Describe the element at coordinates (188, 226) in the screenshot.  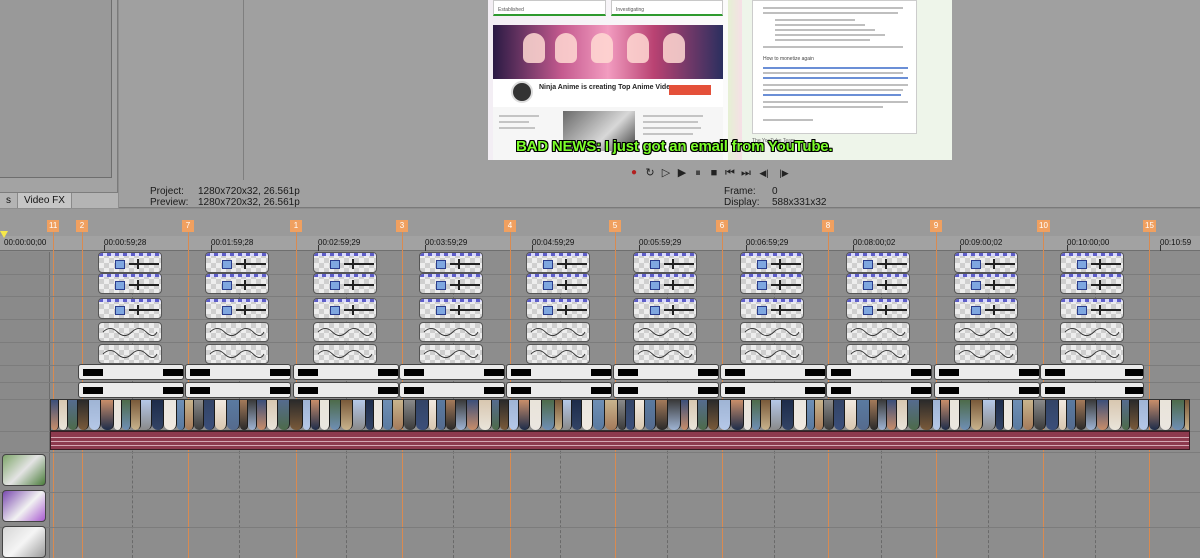
I see `marker-flag: 7` at that location.